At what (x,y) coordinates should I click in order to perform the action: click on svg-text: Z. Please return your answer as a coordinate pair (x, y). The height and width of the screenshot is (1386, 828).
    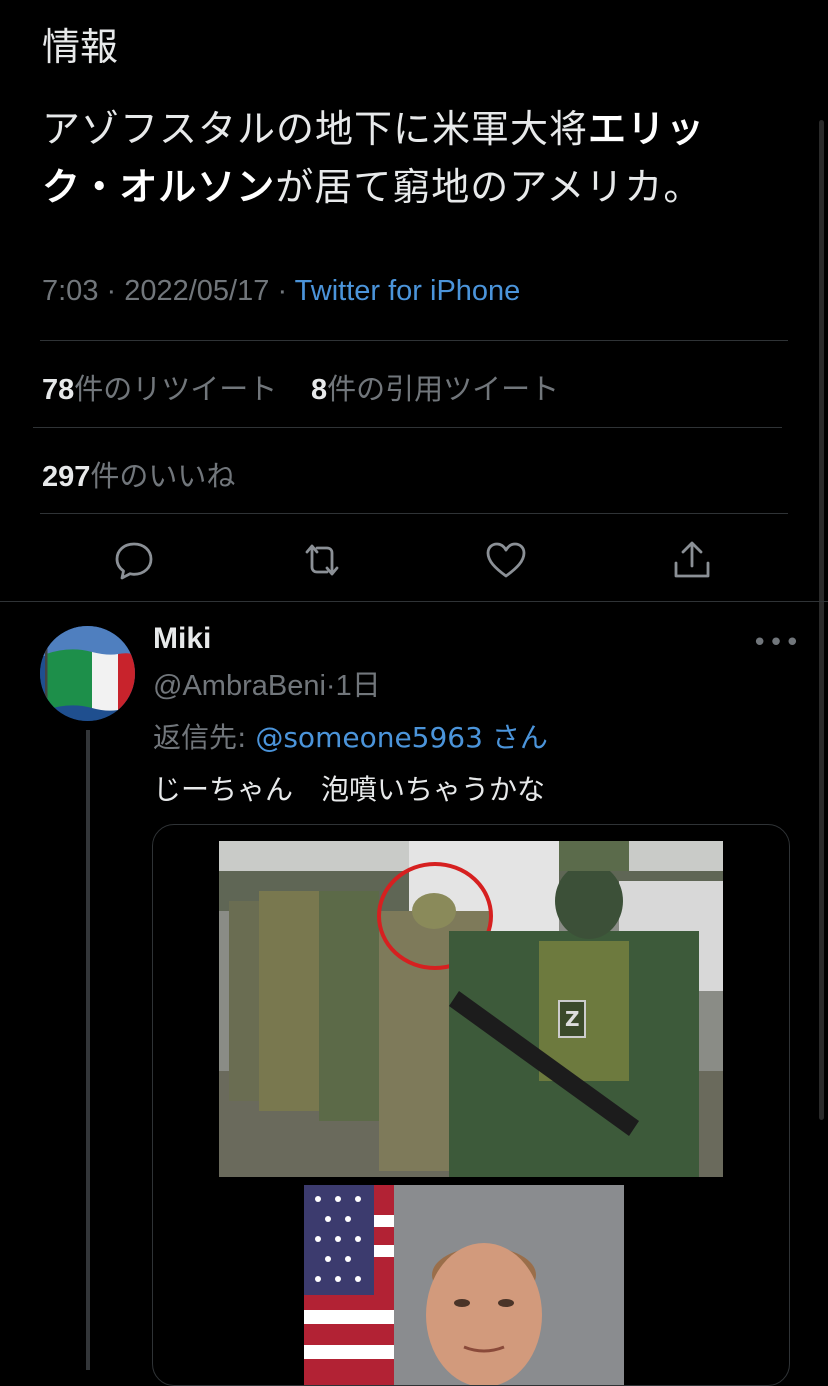
    Looking at the image, I should click on (572, 1019).